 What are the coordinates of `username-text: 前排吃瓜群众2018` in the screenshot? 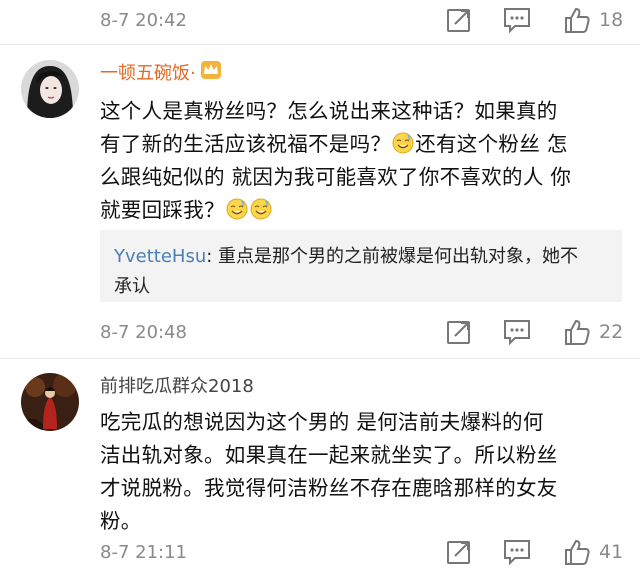 It's located at (177, 386).